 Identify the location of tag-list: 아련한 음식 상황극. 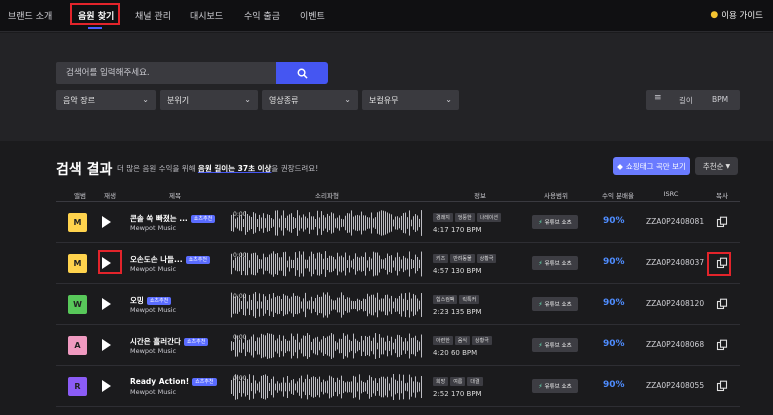
(462, 340).